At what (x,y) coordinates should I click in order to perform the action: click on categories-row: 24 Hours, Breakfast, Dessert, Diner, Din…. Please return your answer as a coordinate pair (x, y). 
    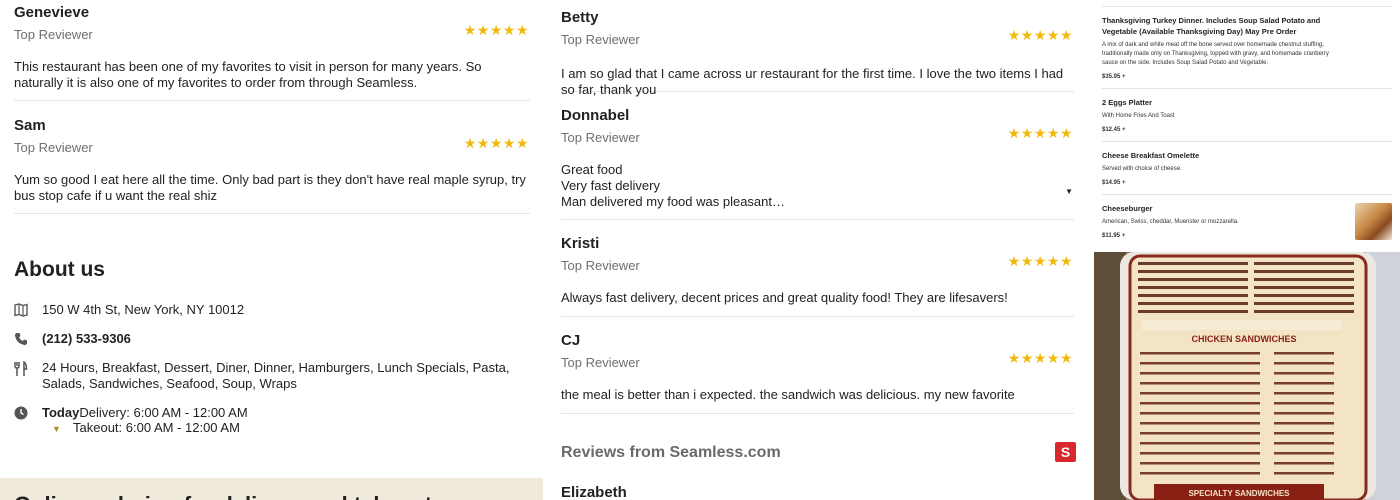
    Looking at the image, I should click on (269, 375).